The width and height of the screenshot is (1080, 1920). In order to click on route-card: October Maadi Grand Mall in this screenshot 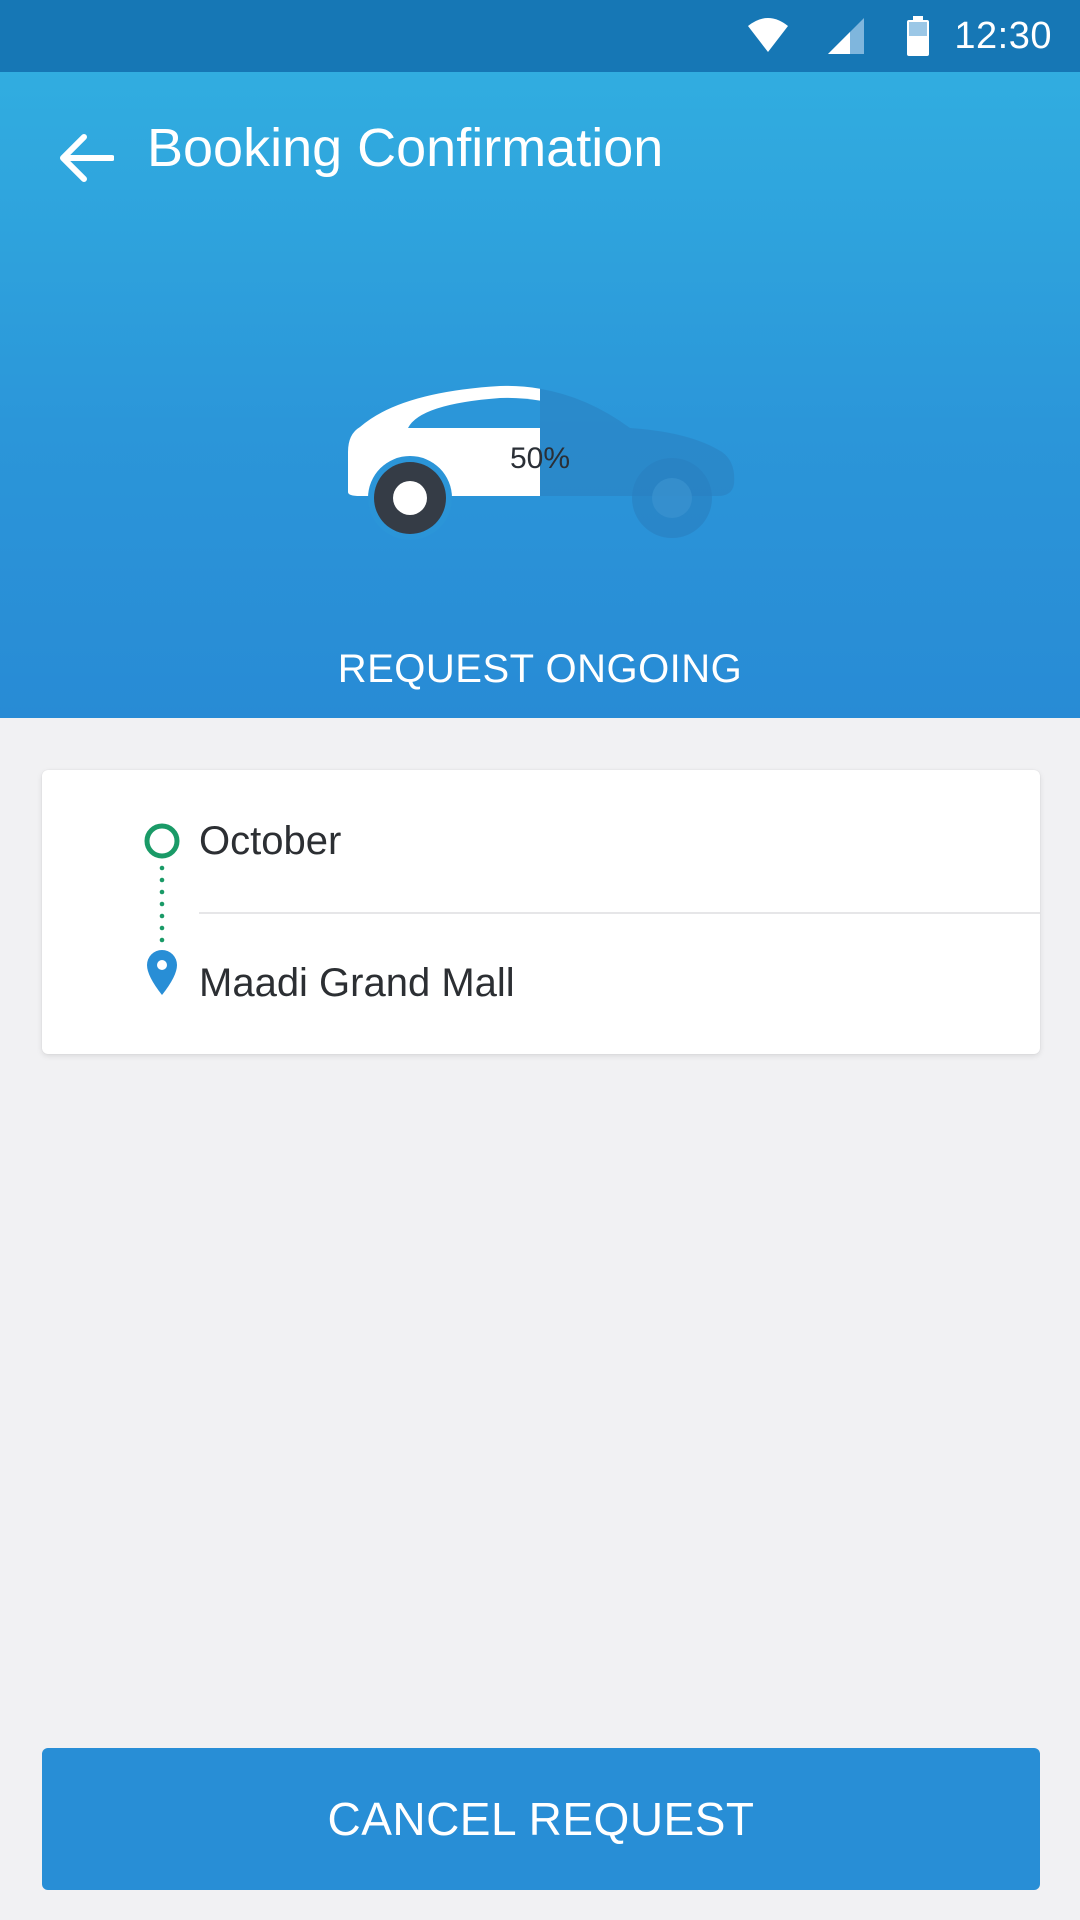, I will do `click(541, 912)`.